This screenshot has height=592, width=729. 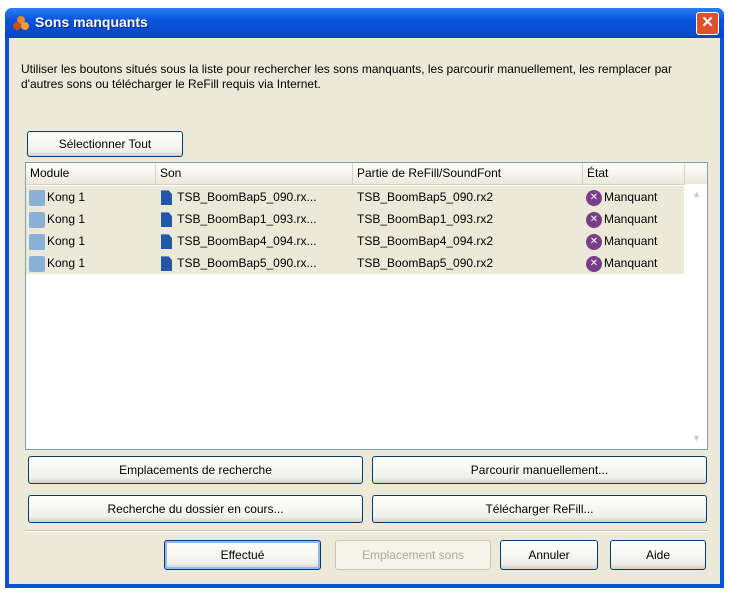 What do you see at coordinates (468, 173) in the screenshot?
I see `column-header-partie: Partie de ReFill/SoundFont` at bounding box center [468, 173].